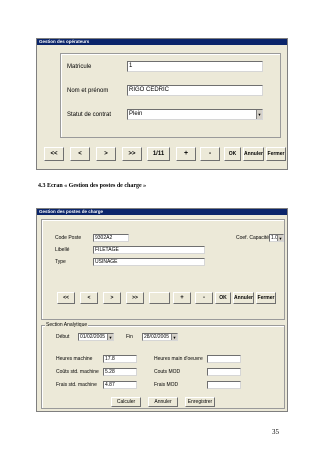  Describe the element at coordinates (163, 402) in the screenshot. I see `annuler-analytique-button: Annuler` at that location.